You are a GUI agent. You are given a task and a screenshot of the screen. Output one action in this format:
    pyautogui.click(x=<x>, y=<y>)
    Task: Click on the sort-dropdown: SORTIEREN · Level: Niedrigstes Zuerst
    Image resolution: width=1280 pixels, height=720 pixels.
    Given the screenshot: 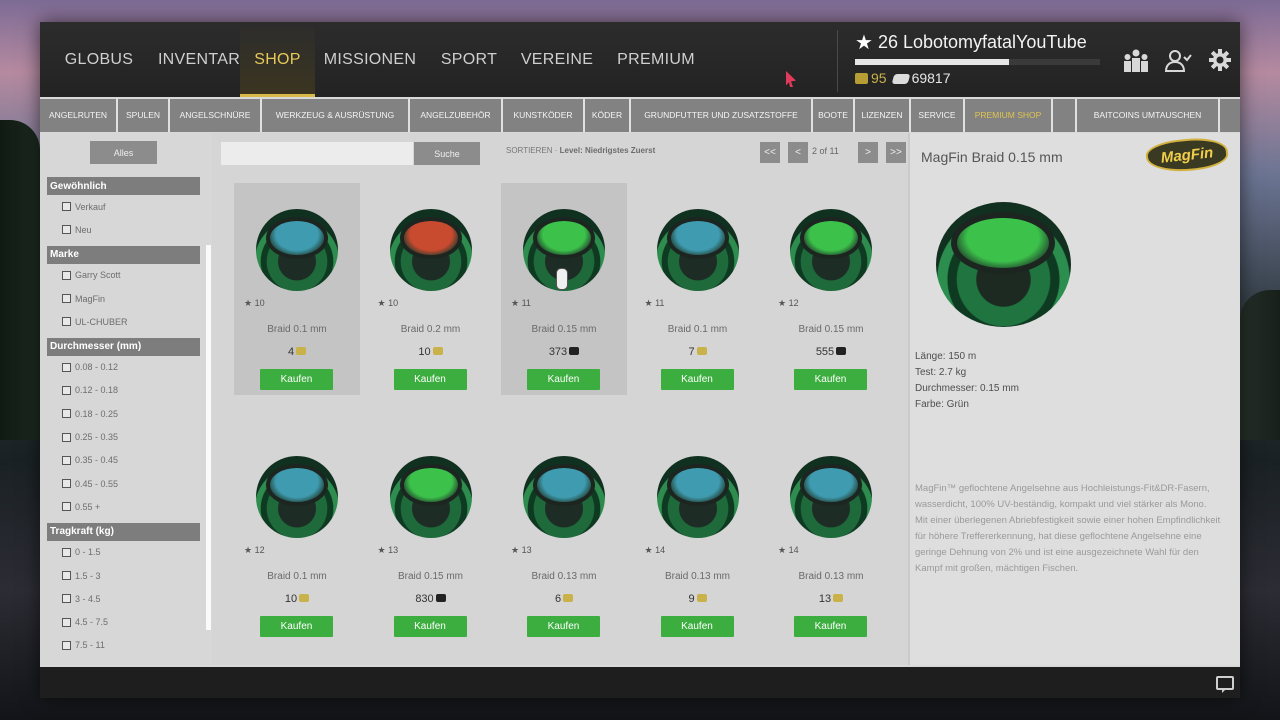 What is the action you would take?
    pyautogui.click(x=580, y=150)
    